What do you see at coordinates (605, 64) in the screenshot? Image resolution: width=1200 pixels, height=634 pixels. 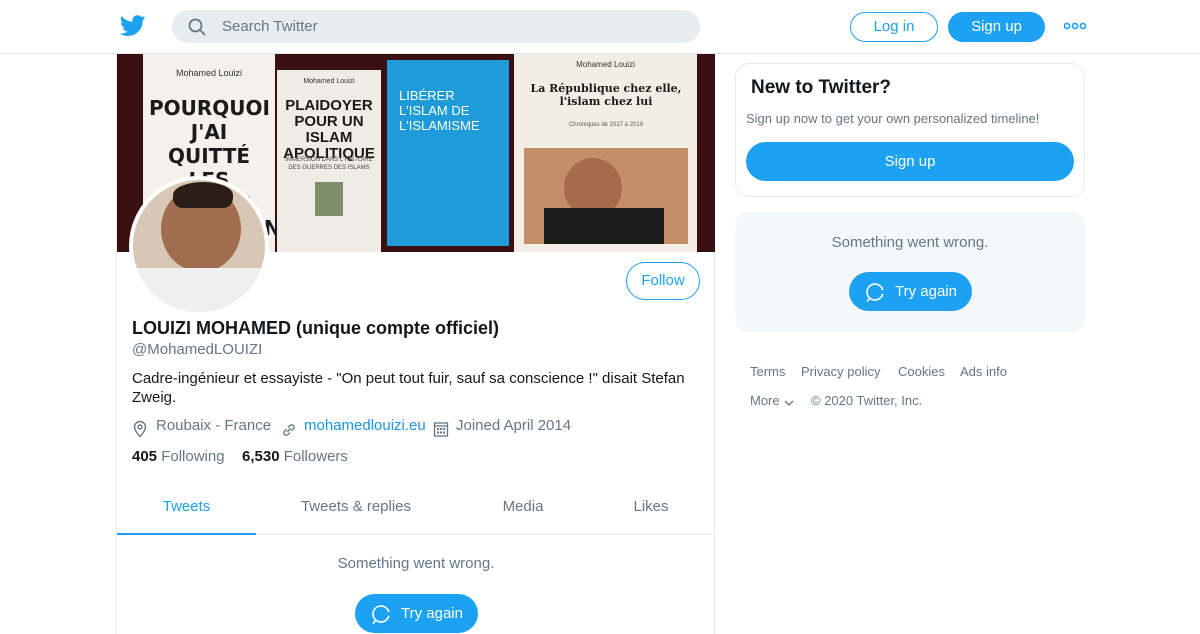 I see `book-4-author: Mohamed Louizi` at bounding box center [605, 64].